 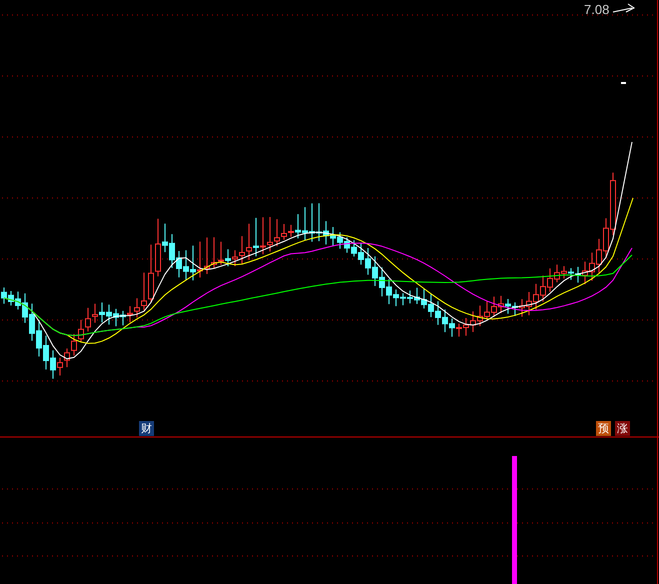 What do you see at coordinates (597, 10) in the screenshot?
I see `price-label: 7.08` at bounding box center [597, 10].